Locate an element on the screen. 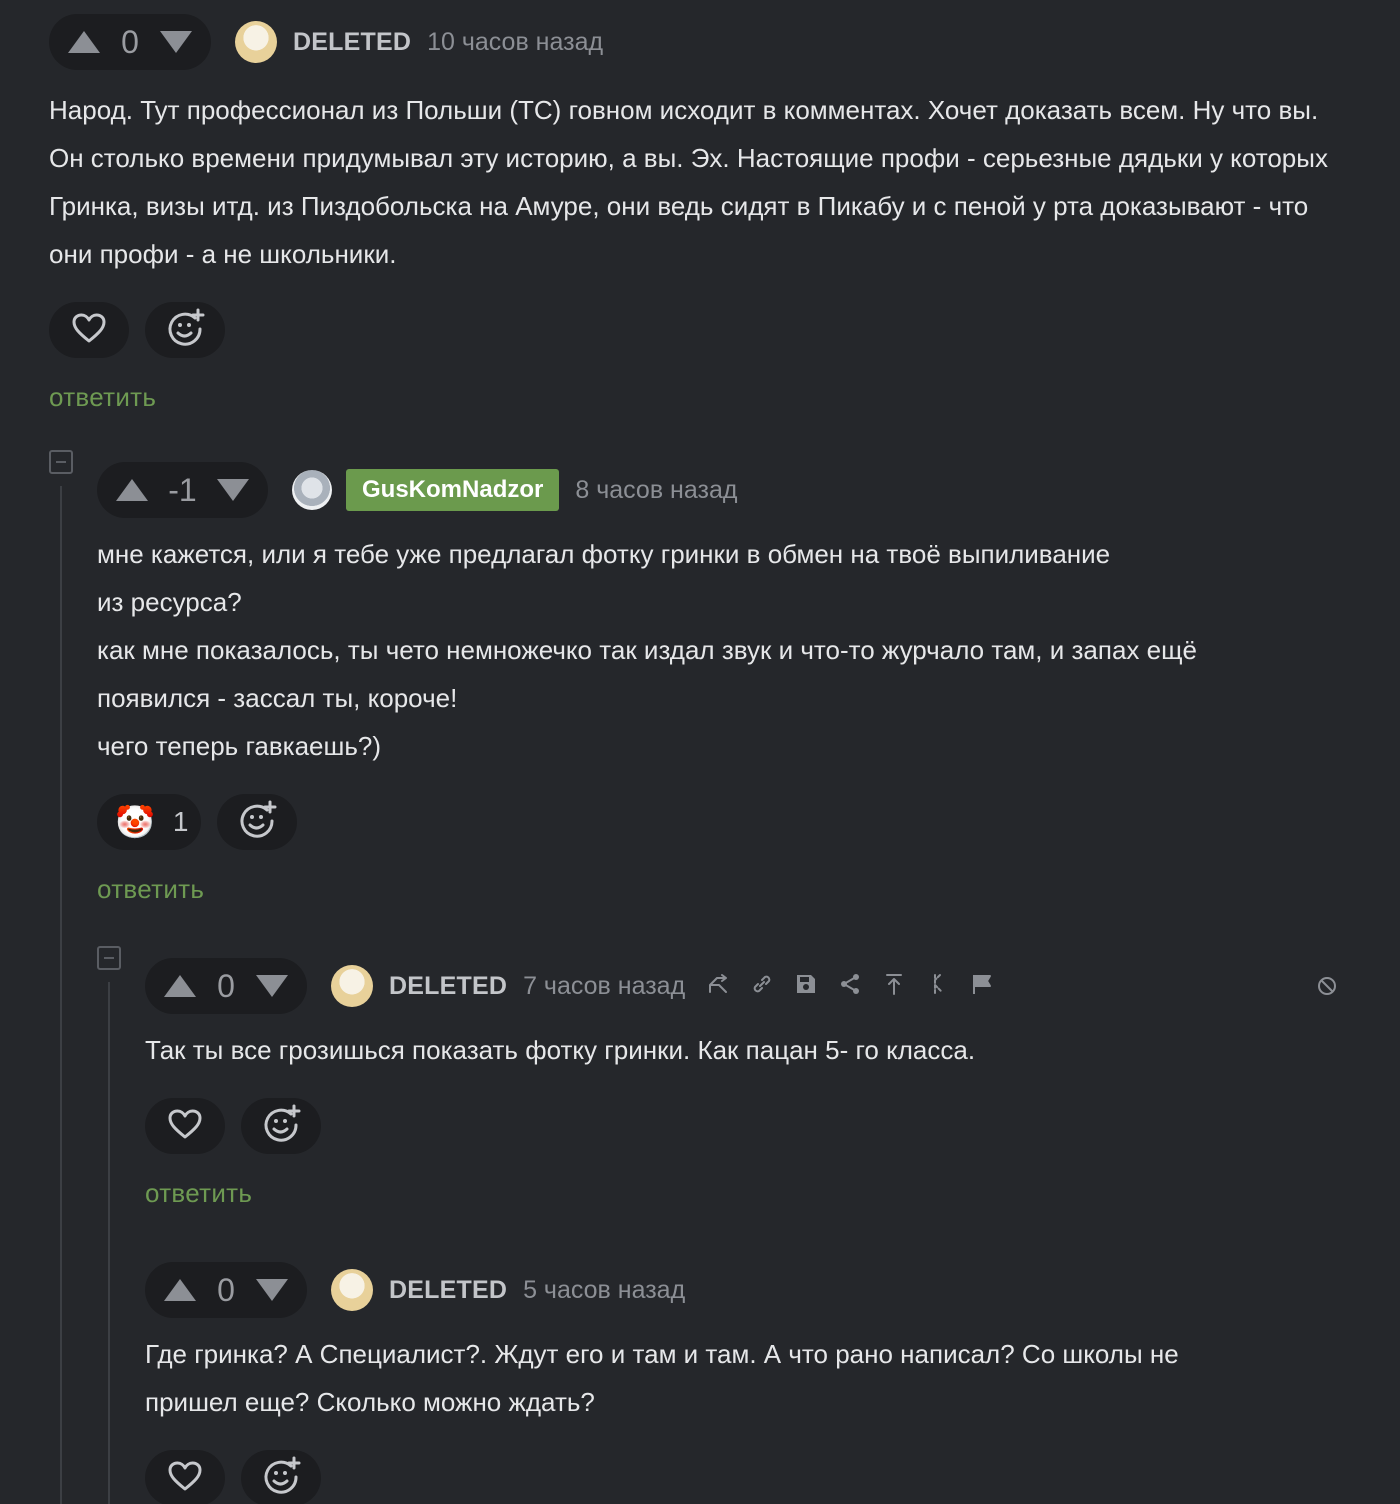 This screenshot has width=1400, height=1504. comment-time: 8 часов назад is located at coordinates (656, 490).